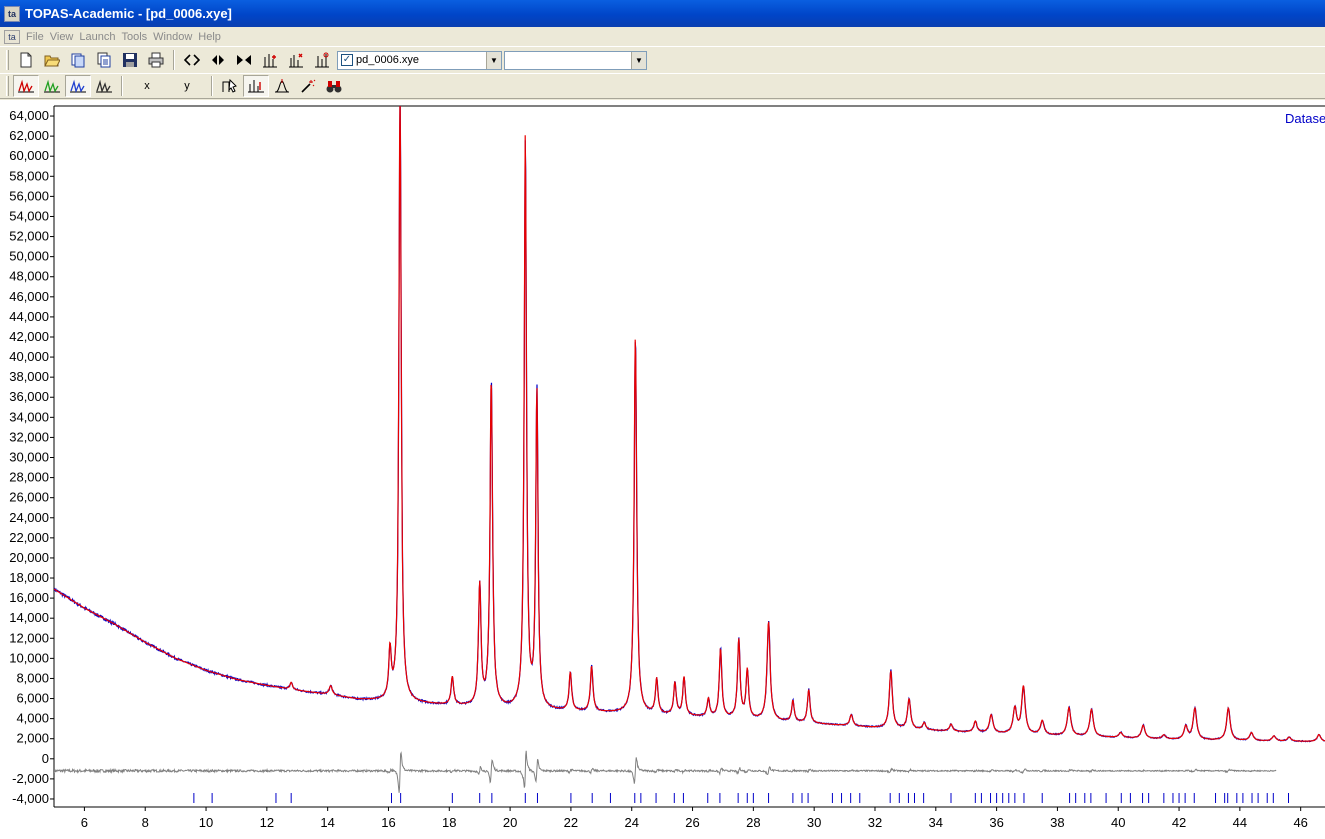 The height and width of the screenshot is (839, 1325). I want to click on save-icon, so click(130, 60).